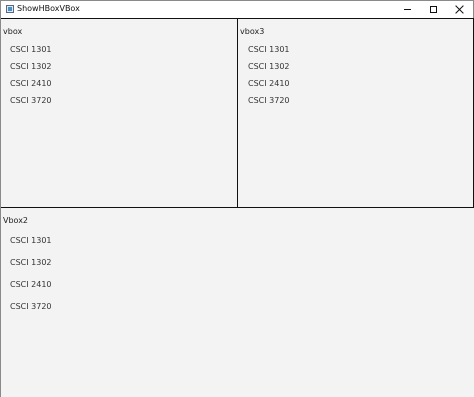 Image resolution: width=474 pixels, height=397 pixels. What do you see at coordinates (31, 284) in the screenshot?
I see `vbox2-item: CSCI 2410` at bounding box center [31, 284].